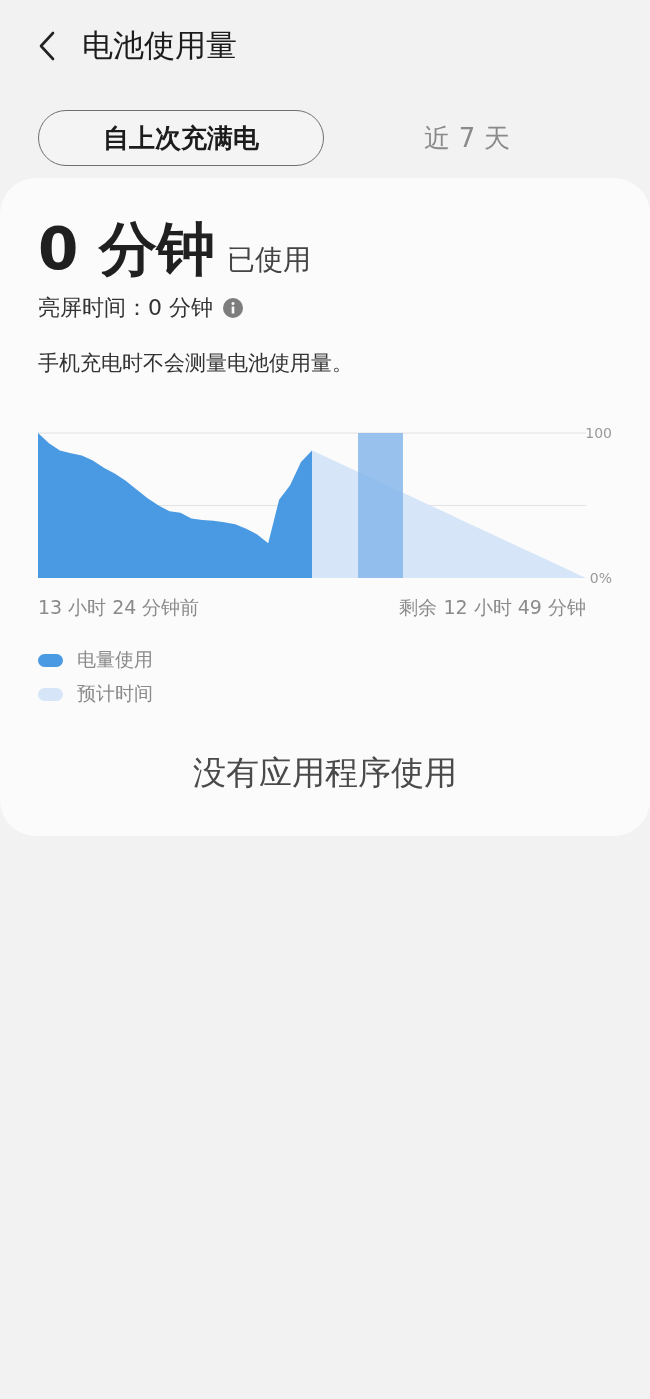 This screenshot has width=650, height=1399. Describe the element at coordinates (126, 249) in the screenshot. I see `usage-value: 0 分钟` at that location.